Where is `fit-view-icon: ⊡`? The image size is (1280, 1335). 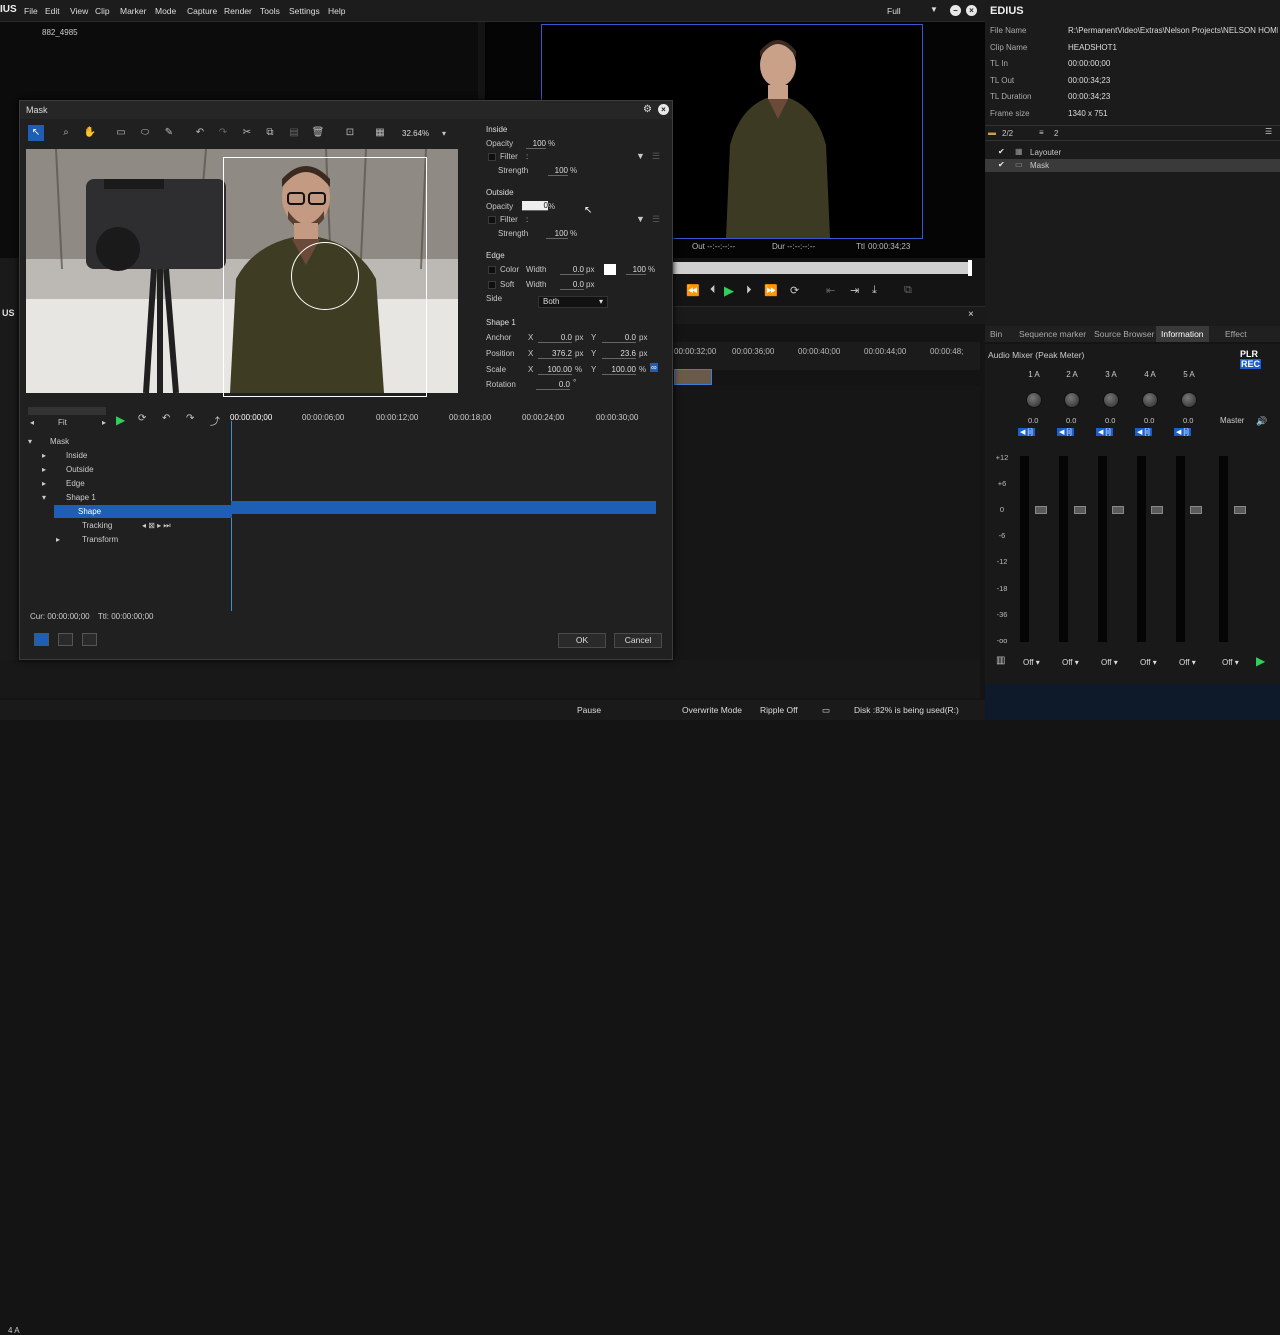
fit-view-icon: ⊡ is located at coordinates (350, 133).